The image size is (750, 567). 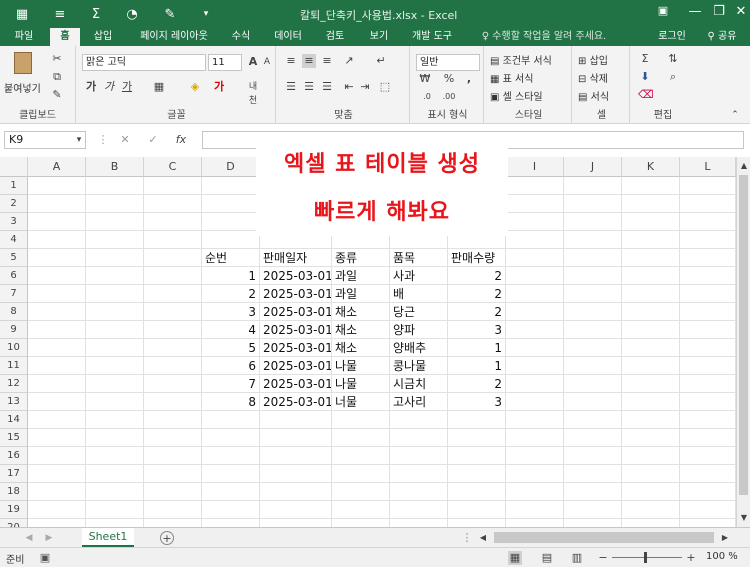 I want to click on row-header: 4, so click(x=14, y=240).